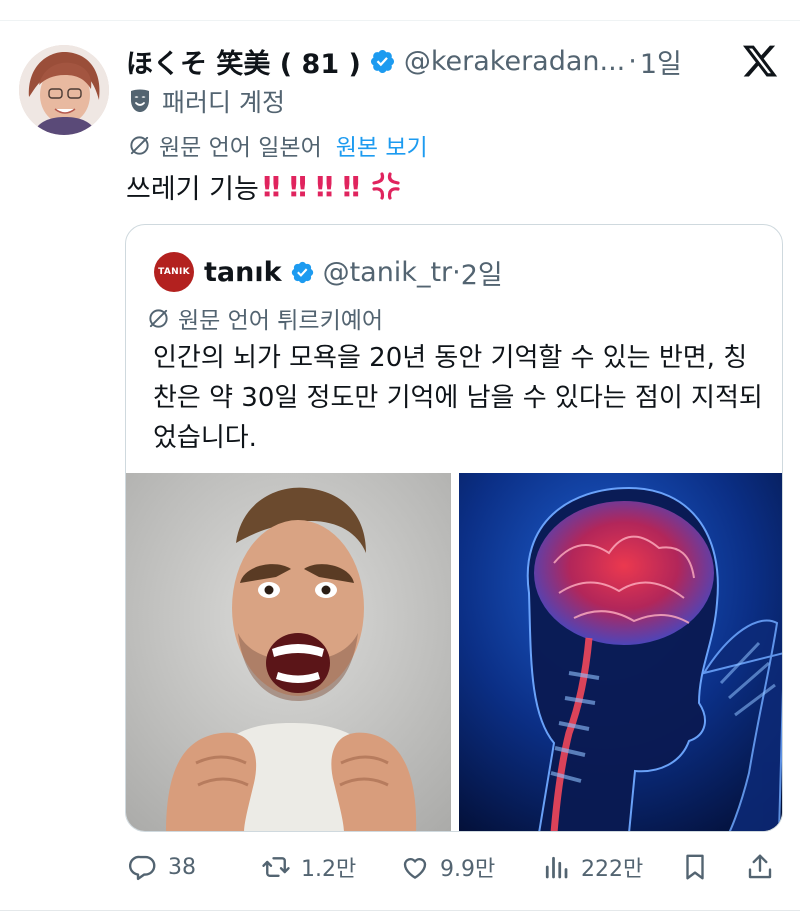  I want to click on quoted-author-name: tanık, so click(243, 272).